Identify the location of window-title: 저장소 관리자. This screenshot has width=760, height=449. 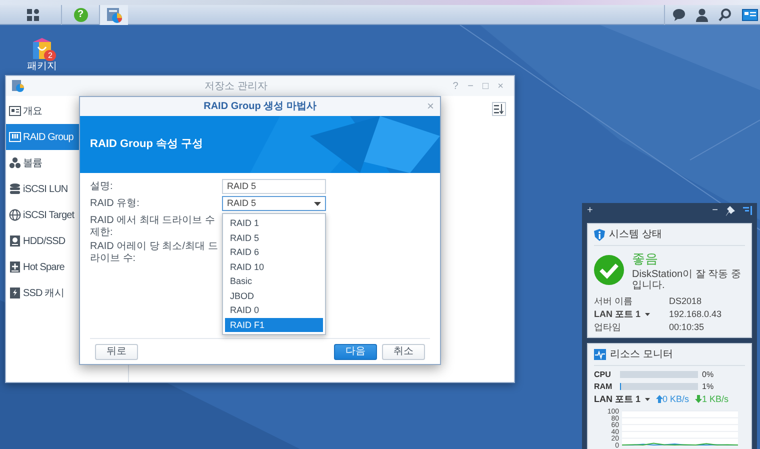
(236, 87).